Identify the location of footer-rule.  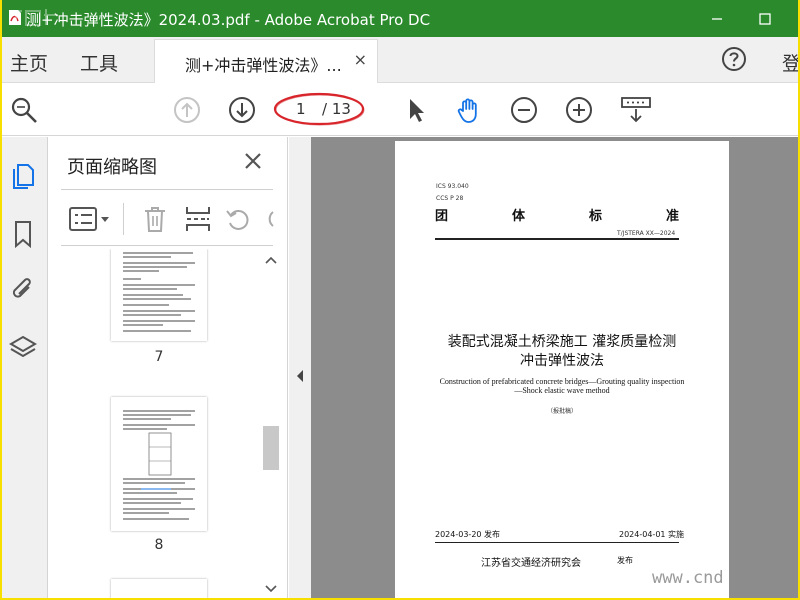
(557, 542).